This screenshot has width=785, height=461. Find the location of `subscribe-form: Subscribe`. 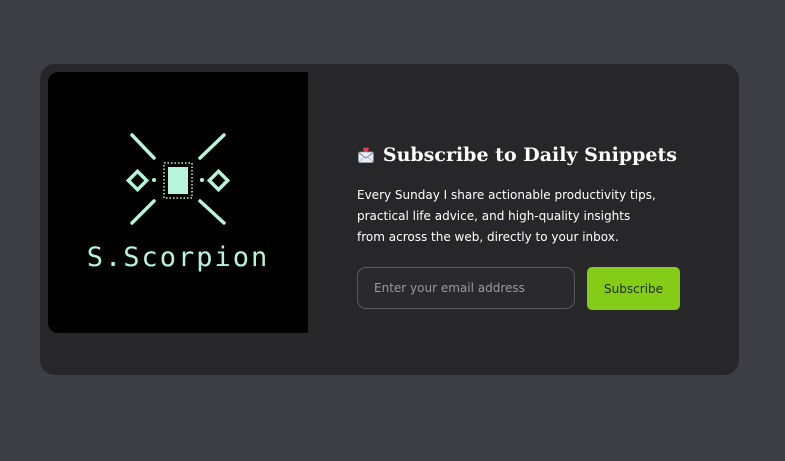

subscribe-form: Subscribe is located at coordinates (518, 288).